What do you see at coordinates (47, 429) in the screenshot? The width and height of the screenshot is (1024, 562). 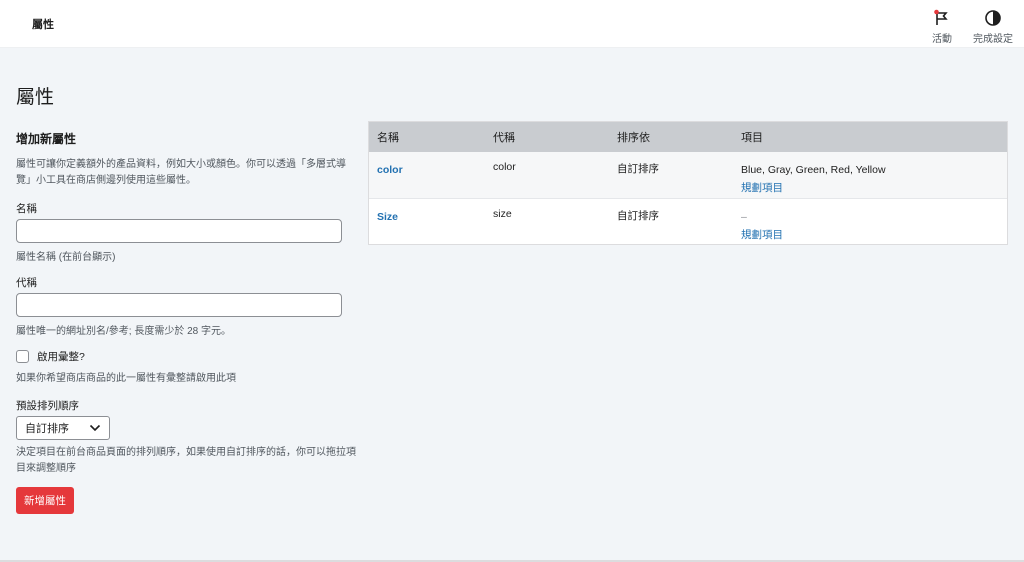 I see `sort-order-value: 自訂排序` at bounding box center [47, 429].